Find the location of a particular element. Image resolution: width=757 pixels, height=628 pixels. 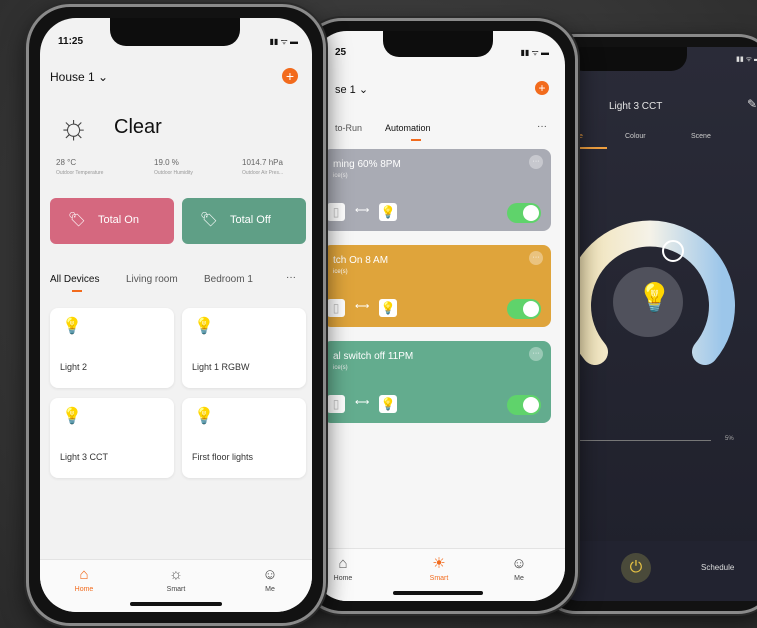

room-more-menu: ··· is located at coordinates (291, 277).